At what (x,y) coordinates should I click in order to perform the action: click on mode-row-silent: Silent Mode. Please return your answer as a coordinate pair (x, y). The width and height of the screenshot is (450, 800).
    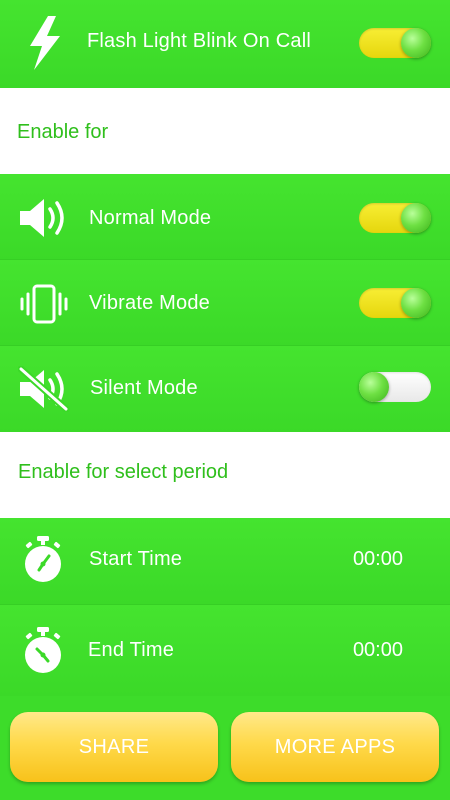
    Looking at the image, I should click on (225, 389).